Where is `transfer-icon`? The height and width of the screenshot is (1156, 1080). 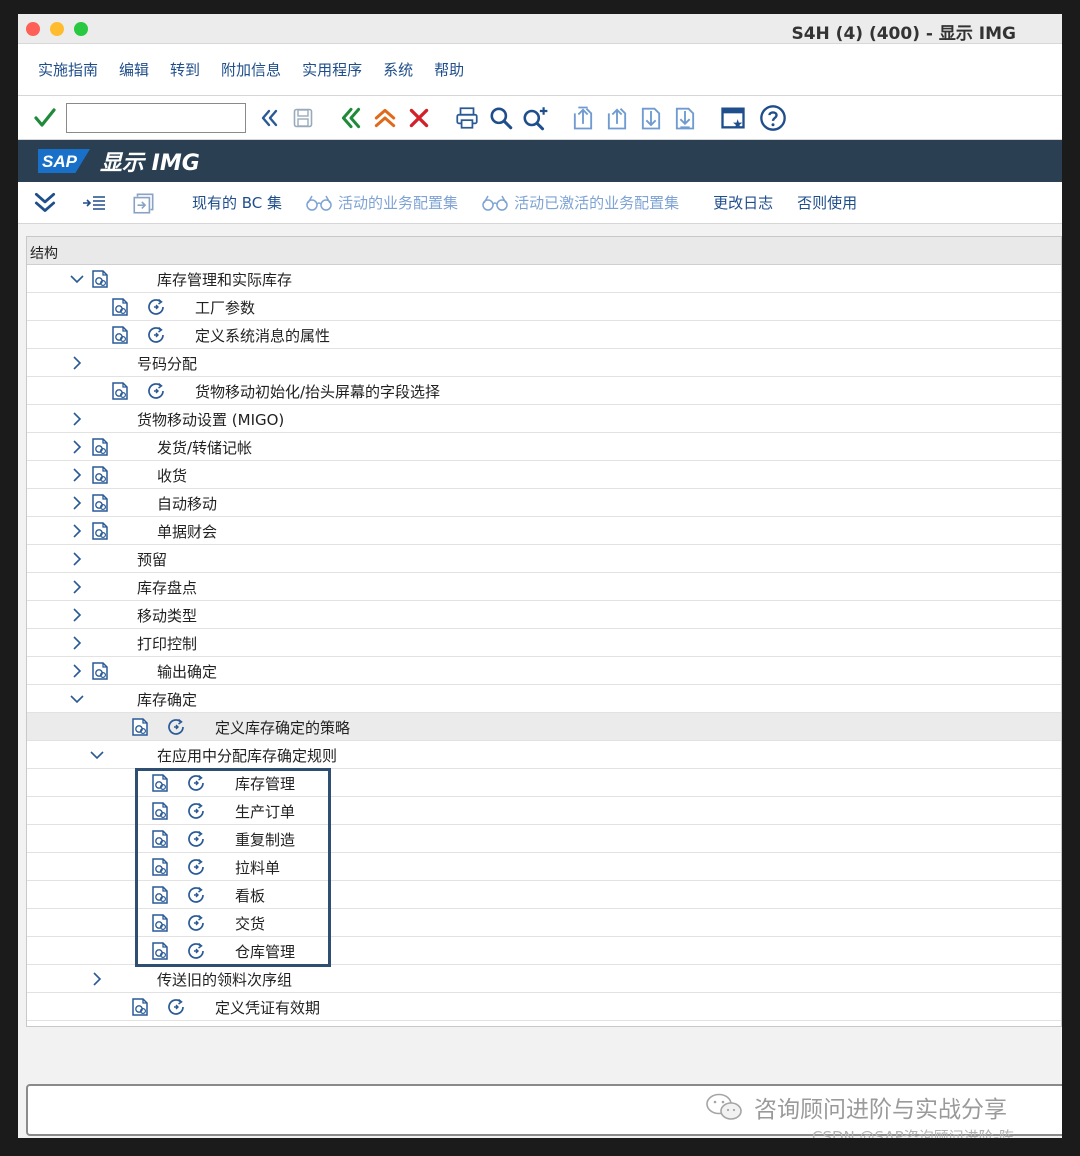
transfer-icon is located at coordinates (144, 203).